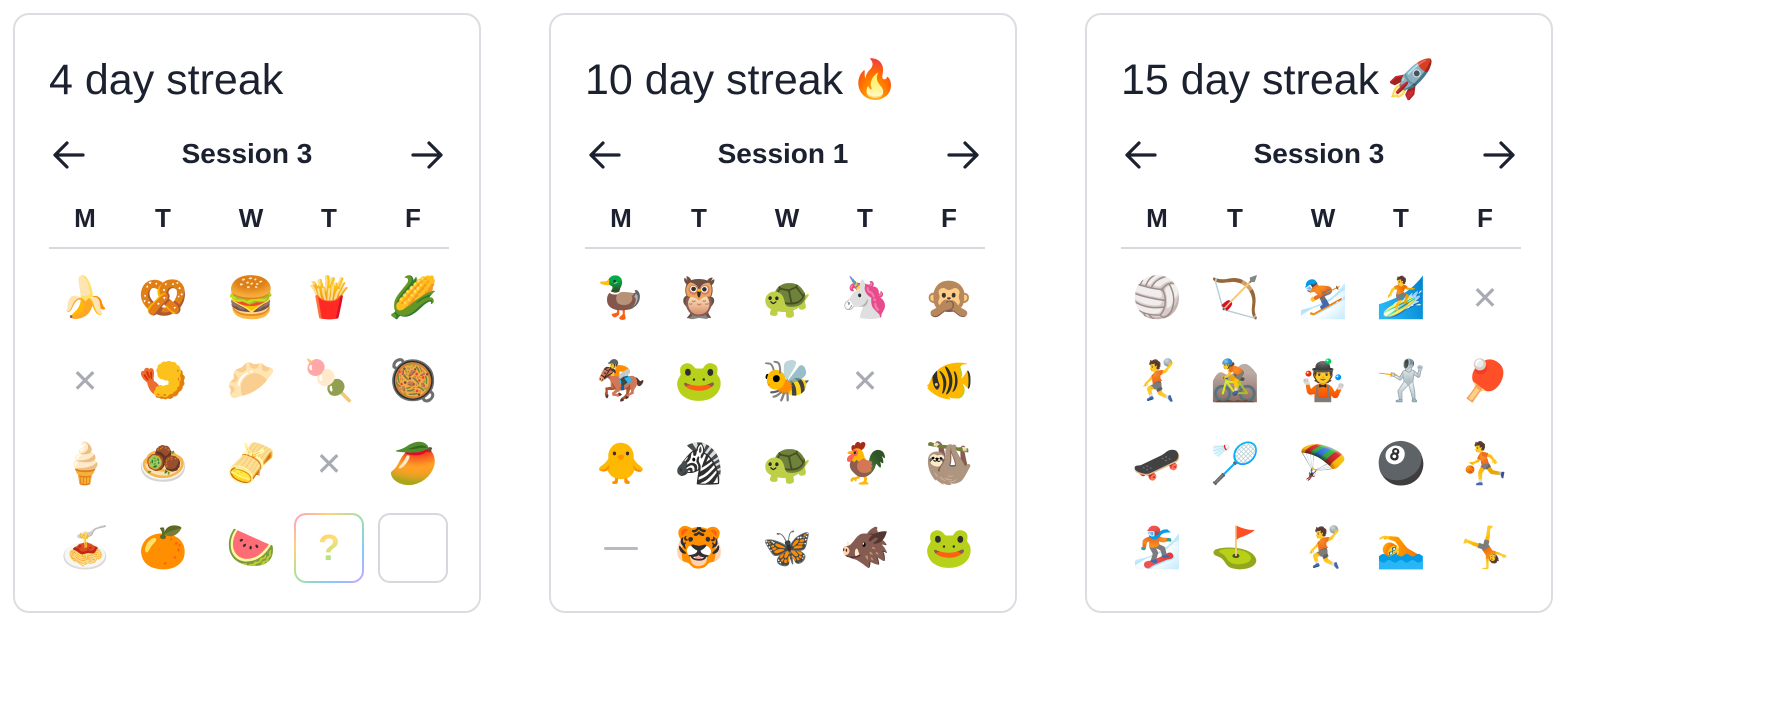 The width and height of the screenshot is (1772, 708). I want to click on day-emoji-icon: 🍌, so click(85, 298).